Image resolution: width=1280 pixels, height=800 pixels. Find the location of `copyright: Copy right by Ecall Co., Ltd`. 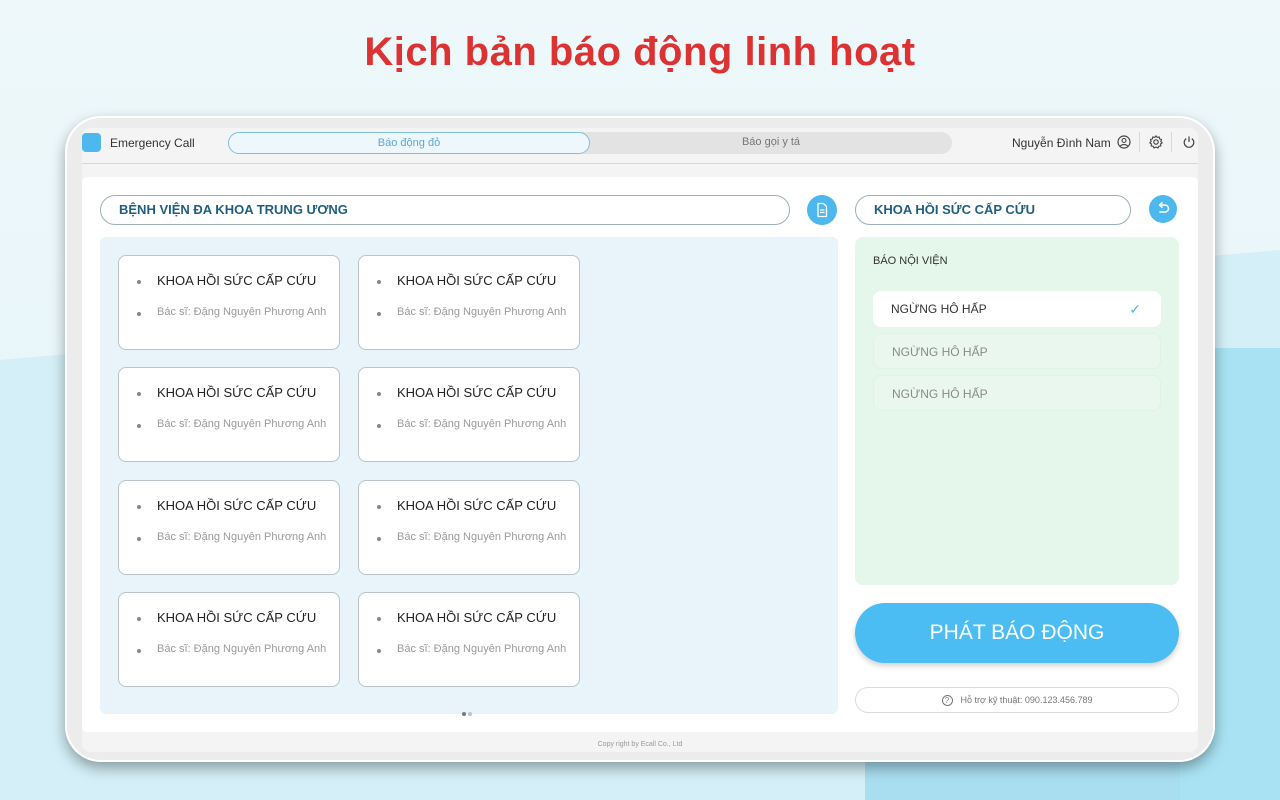

copyright: Copy right by Ecall Co., Ltd is located at coordinates (640, 744).